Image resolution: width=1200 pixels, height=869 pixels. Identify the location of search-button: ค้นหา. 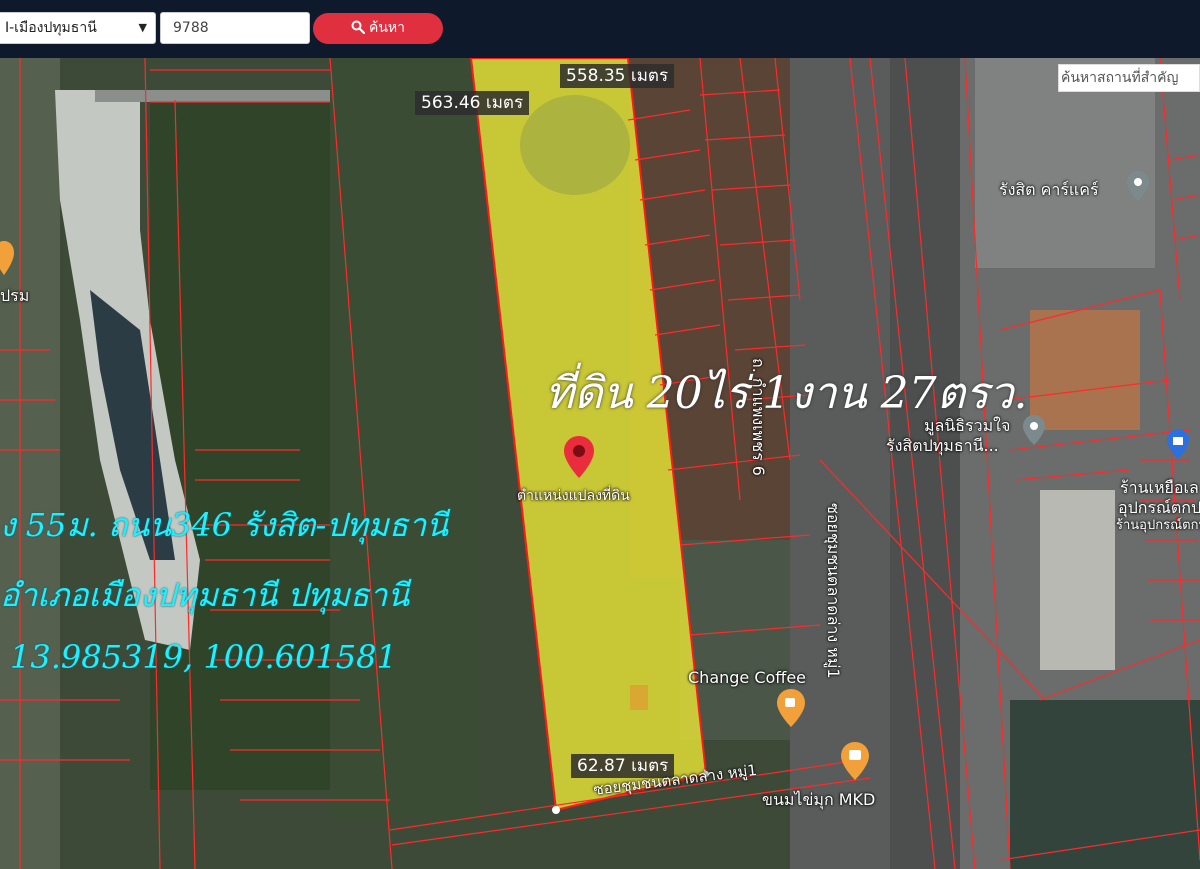
(378, 28).